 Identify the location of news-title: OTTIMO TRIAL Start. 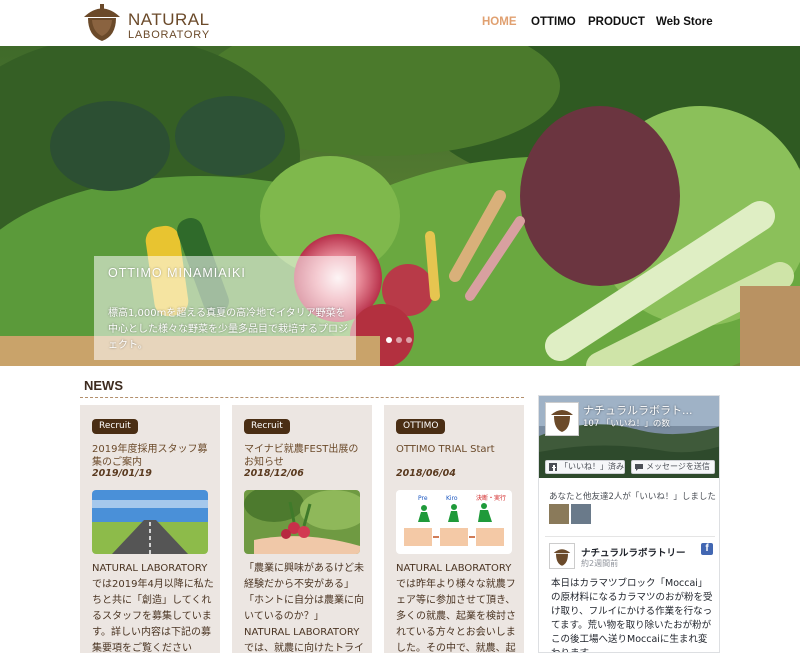
(457, 449).